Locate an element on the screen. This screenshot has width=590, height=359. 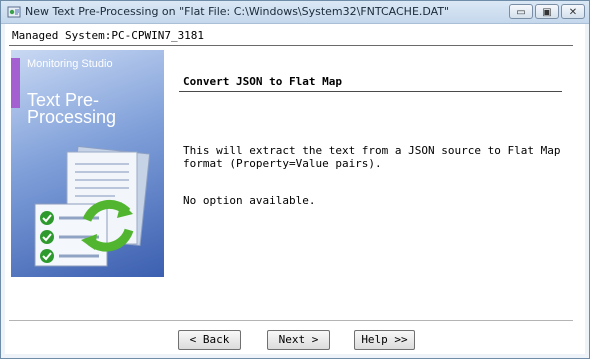
section-title: Convert JSON to Flat Map is located at coordinates (262, 81).